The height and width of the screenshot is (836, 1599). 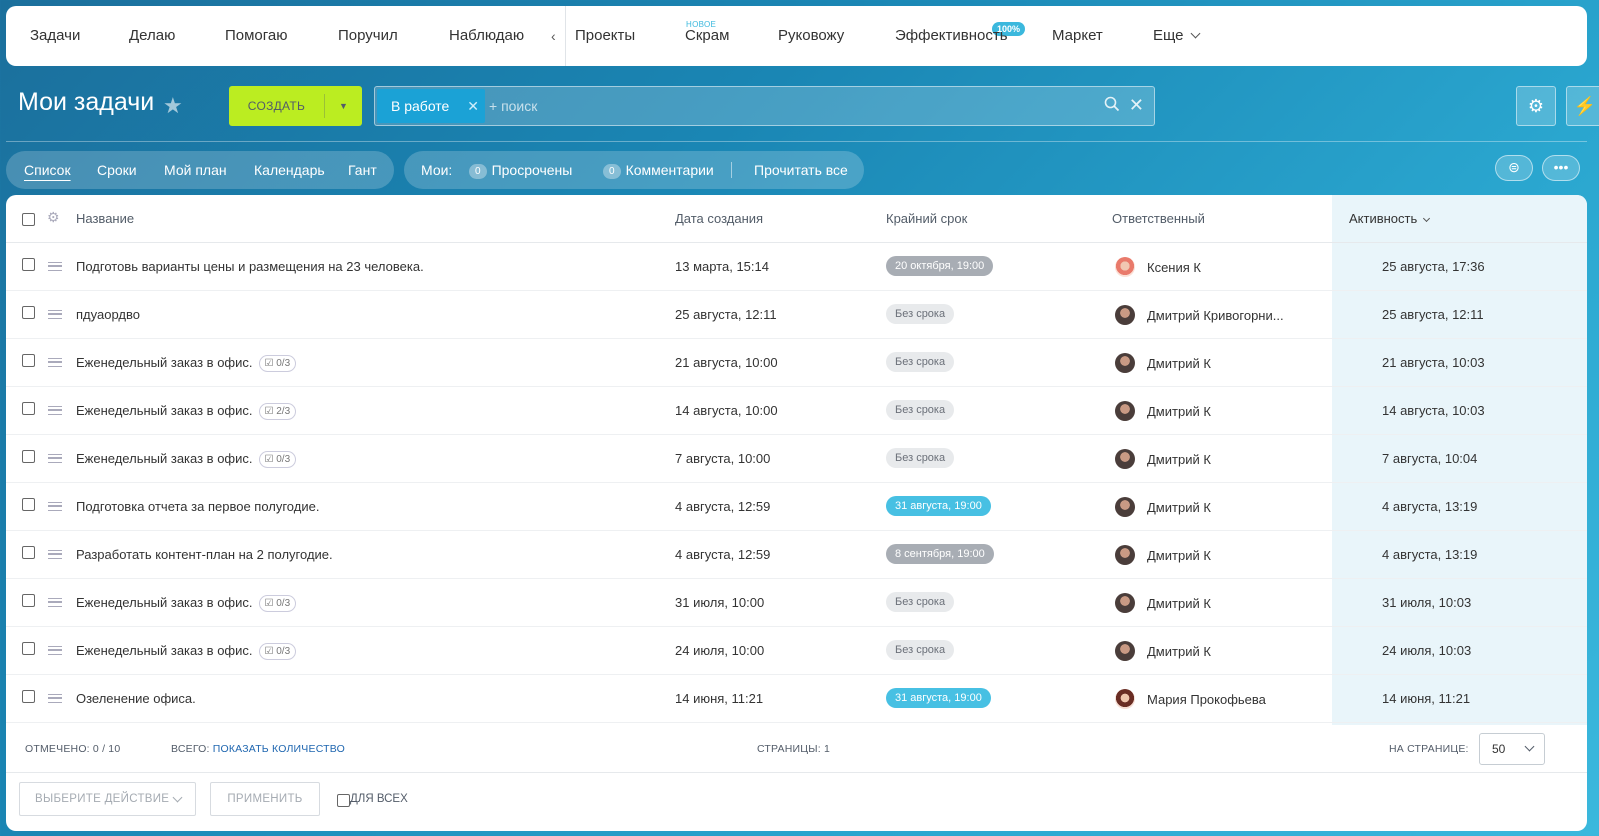 What do you see at coordinates (55, 36) in the screenshot?
I see `nav-tasks: Задачи` at bounding box center [55, 36].